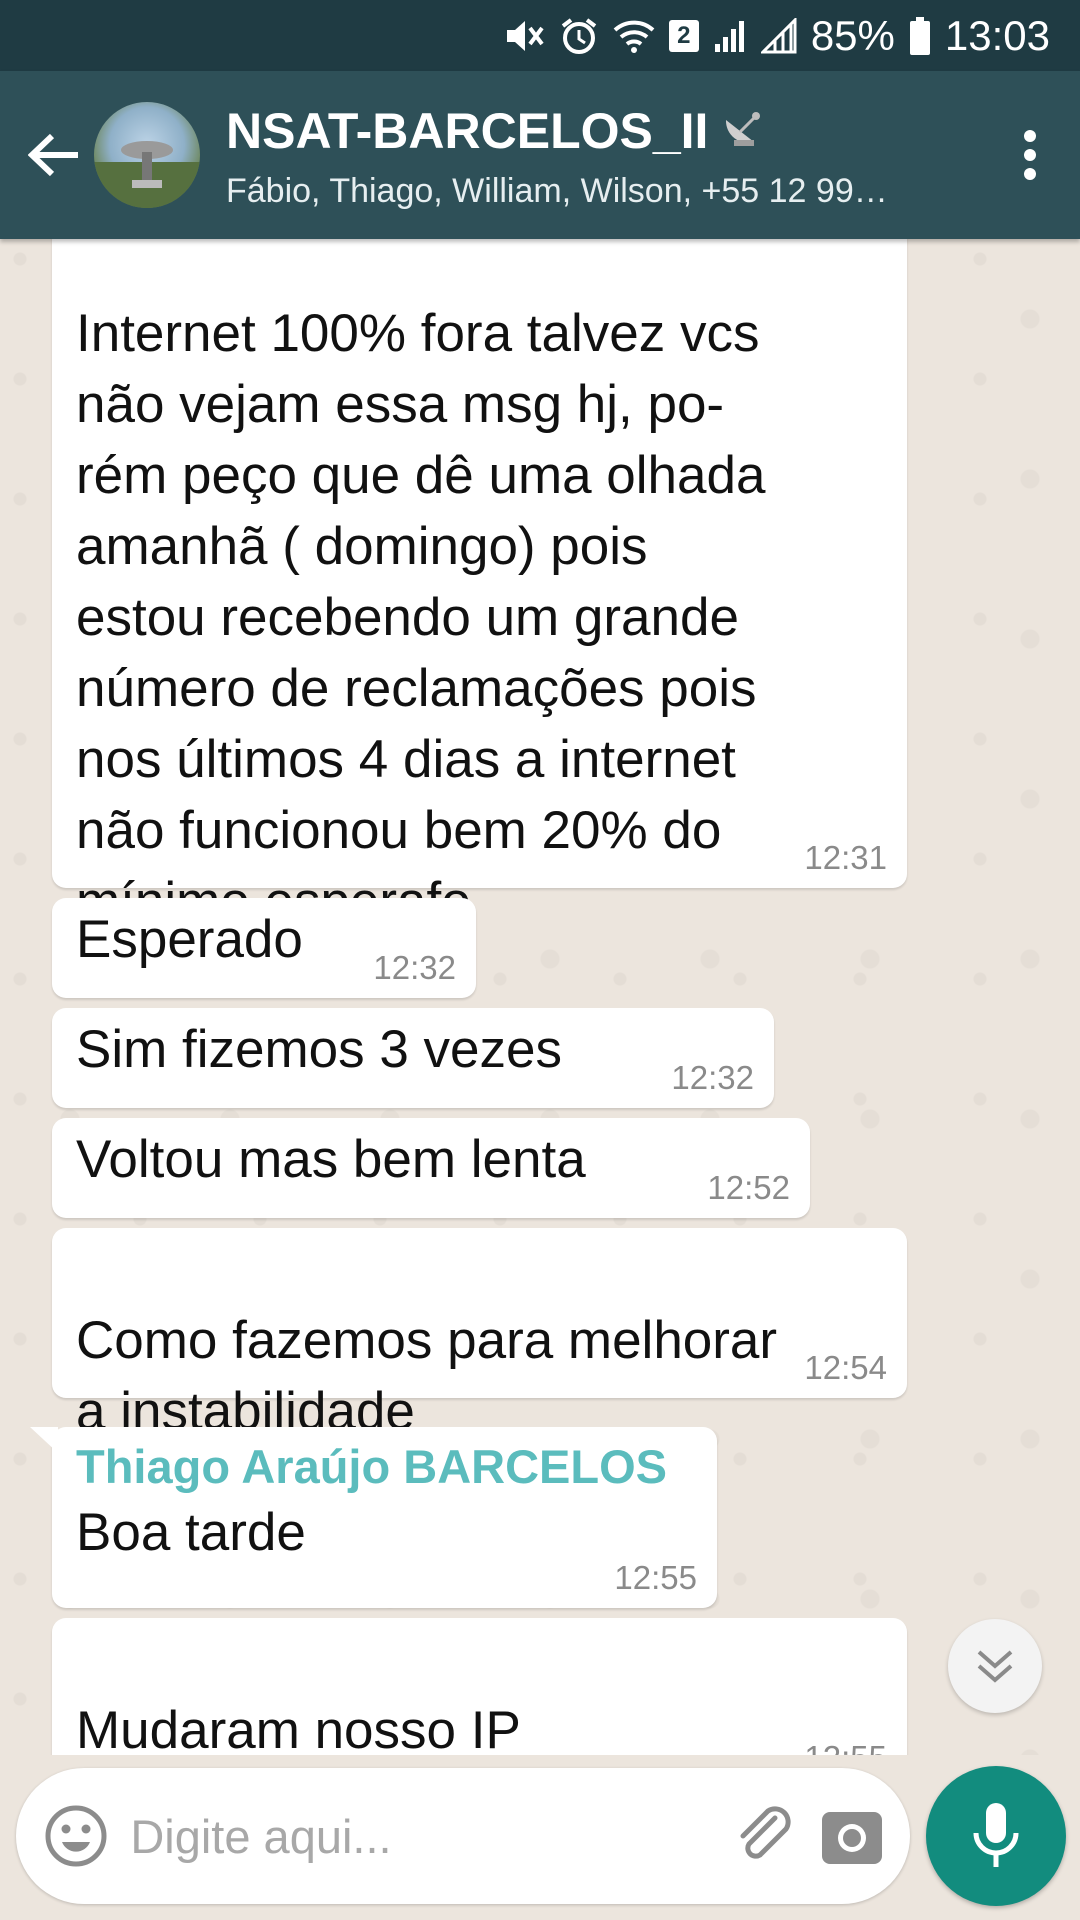 The height and width of the screenshot is (1920, 1080). I want to click on overflow-menu-button, so click(1030, 155).